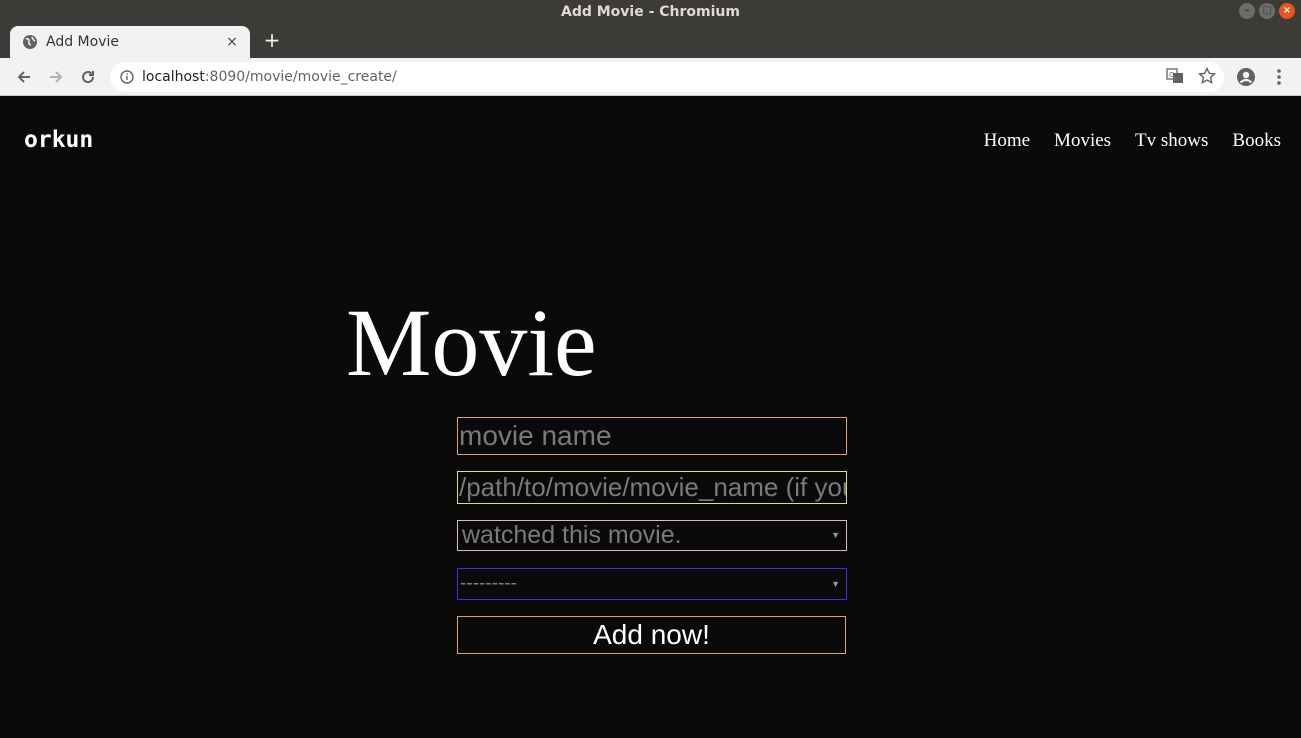 This screenshot has height=738, width=1301. I want to click on url-path: :8090/movie/movie_create/, so click(300, 77).